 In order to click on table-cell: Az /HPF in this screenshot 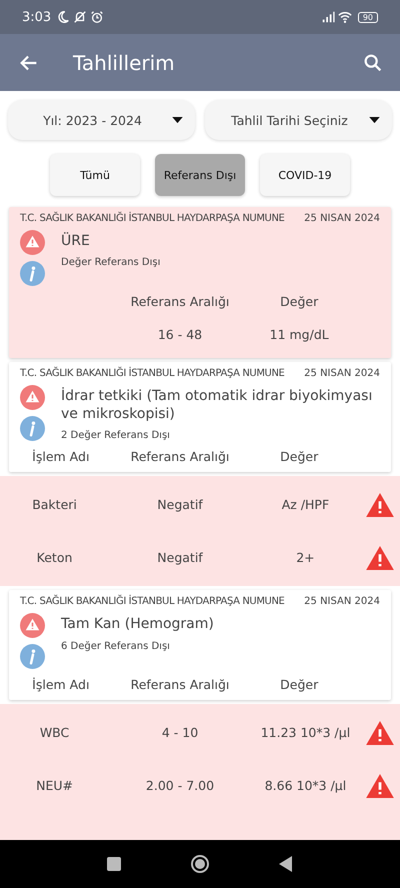, I will do `click(306, 504)`.